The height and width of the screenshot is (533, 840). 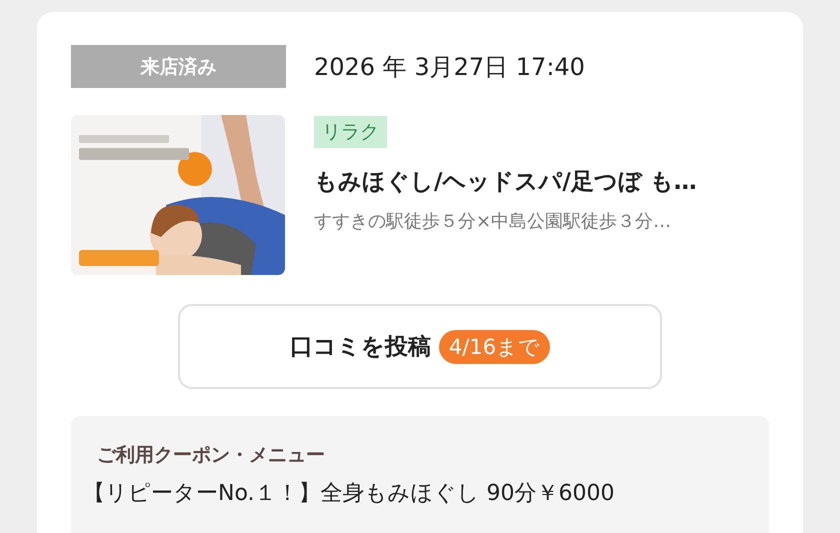 I want to click on genre-tag: リラク, so click(x=350, y=132).